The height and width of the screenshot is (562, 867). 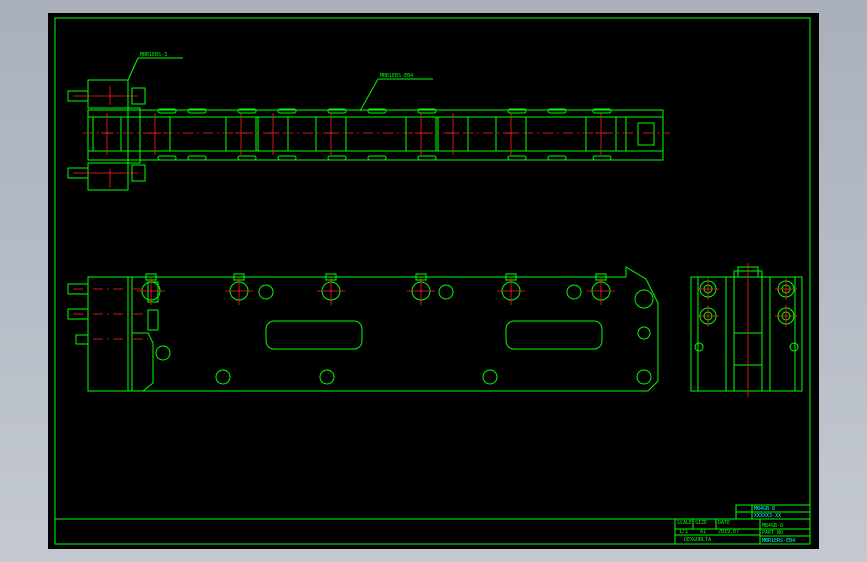 I want to click on tb-codes: XXXXX3-XX, so click(x=767, y=516).